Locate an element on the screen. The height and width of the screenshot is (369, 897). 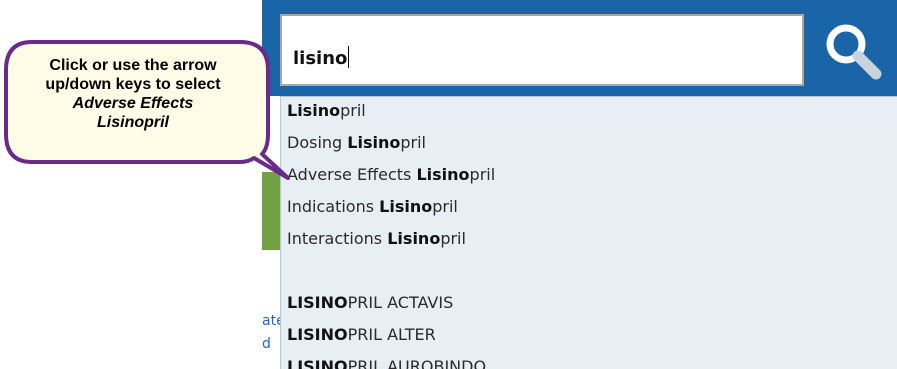
suggestion-item: Adverse Effects Lisinopril is located at coordinates (391, 175).